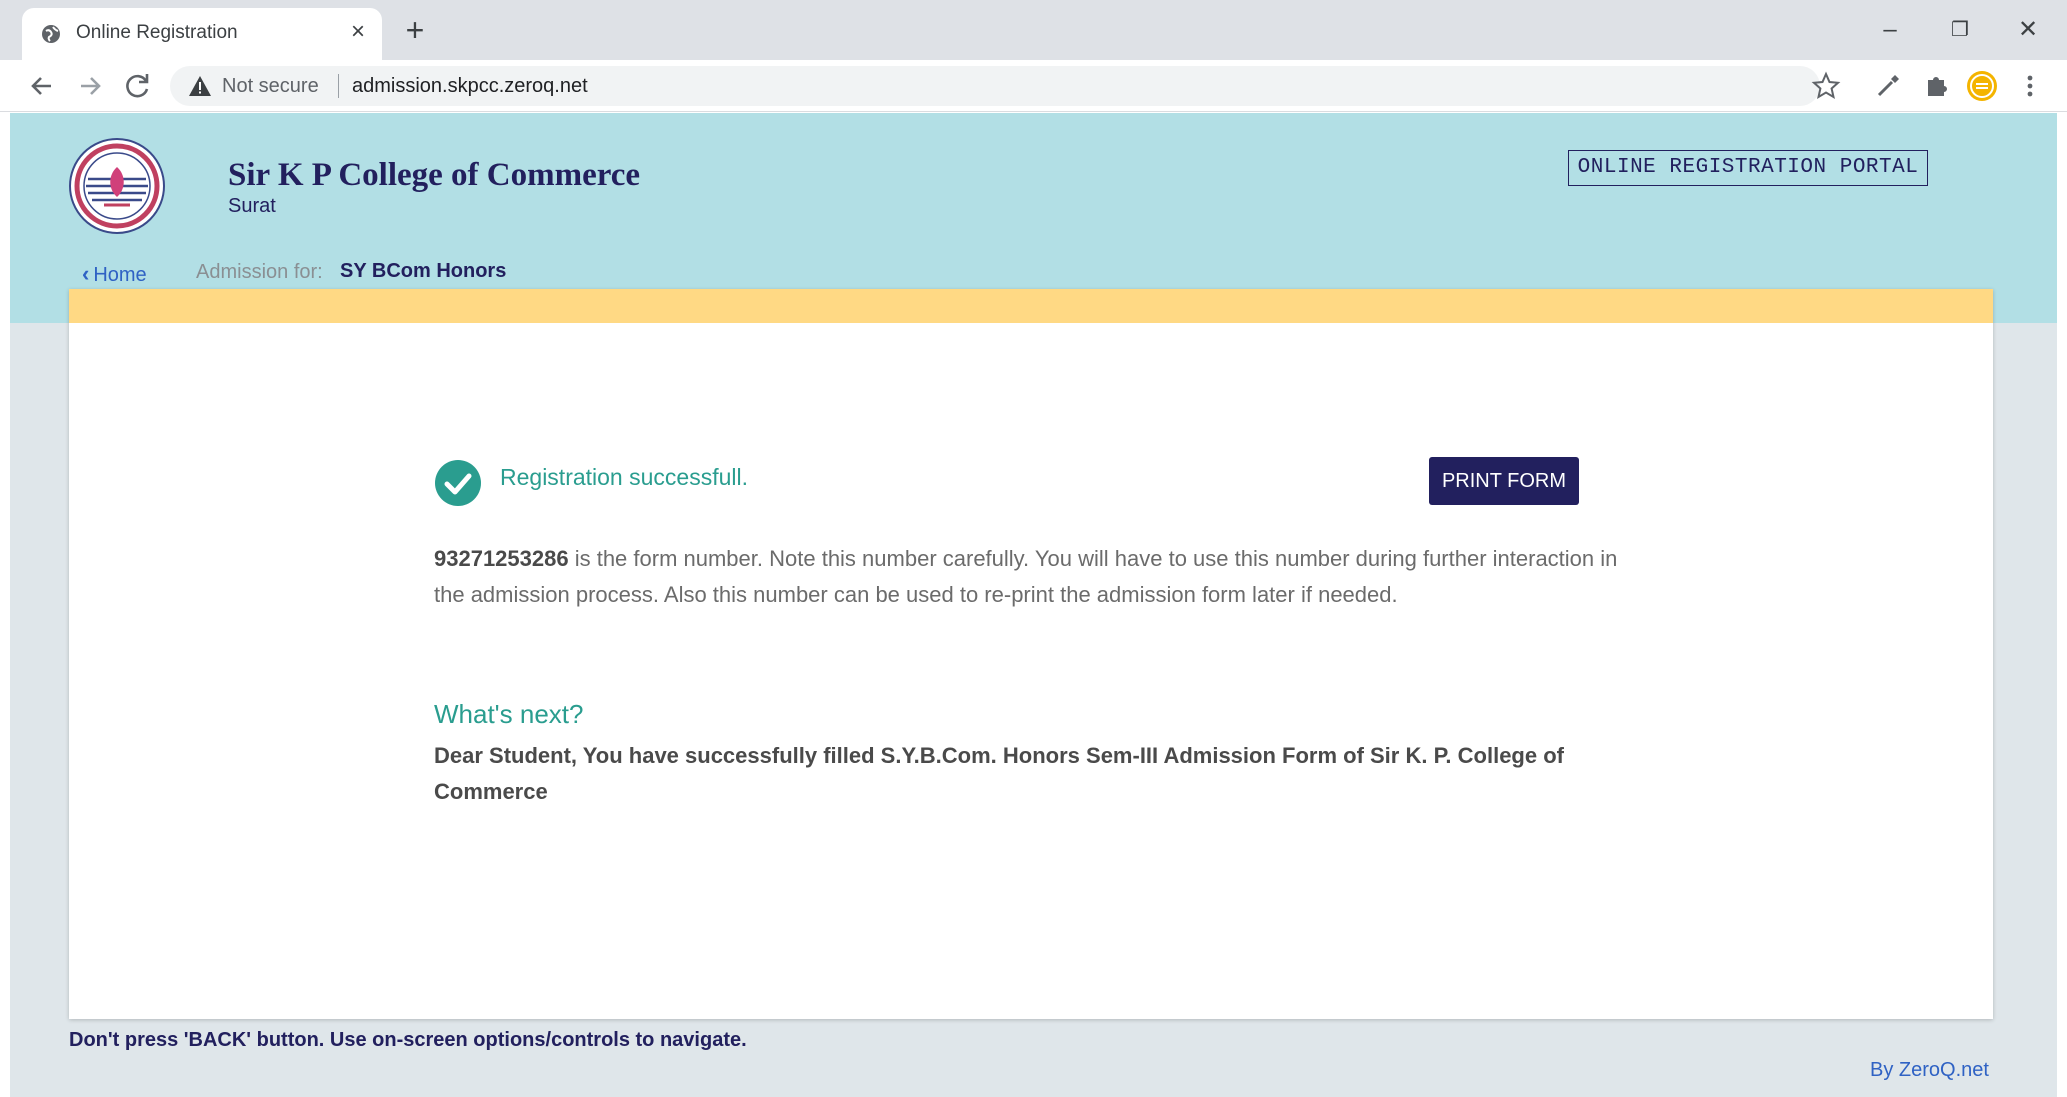 This screenshot has width=2067, height=1097. Describe the element at coordinates (200, 86) in the screenshot. I see `warning-icon` at that location.